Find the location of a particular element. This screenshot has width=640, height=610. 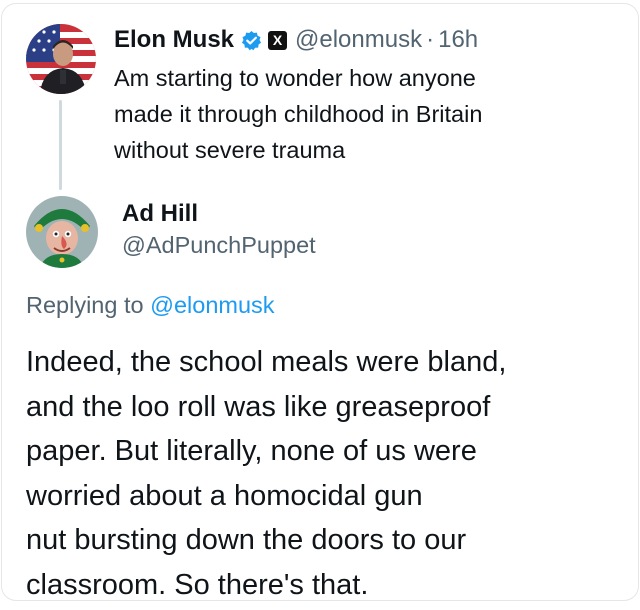

reply-text-line: worried about a homocidal gun is located at coordinates (224, 495).